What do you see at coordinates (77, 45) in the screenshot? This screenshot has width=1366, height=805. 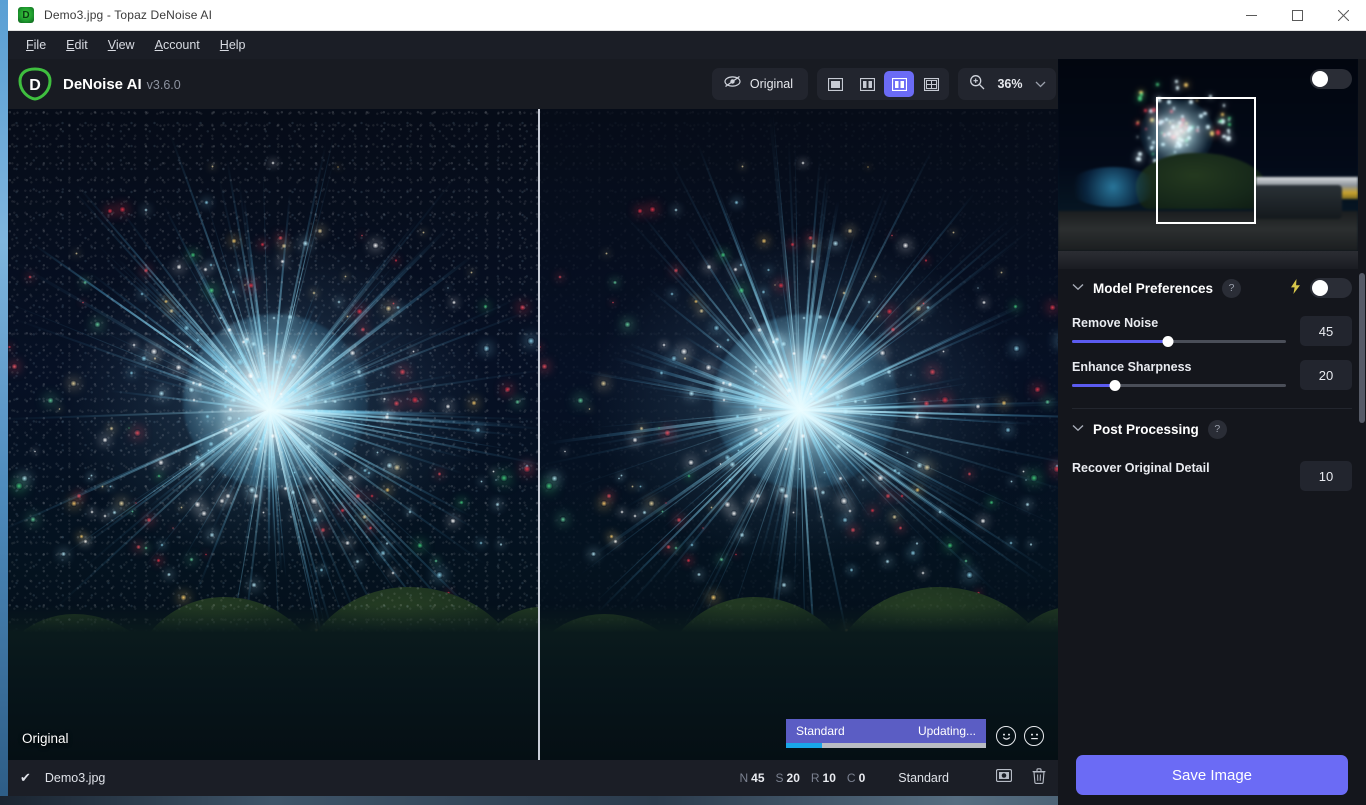 I see `menu-edit: Edit` at bounding box center [77, 45].